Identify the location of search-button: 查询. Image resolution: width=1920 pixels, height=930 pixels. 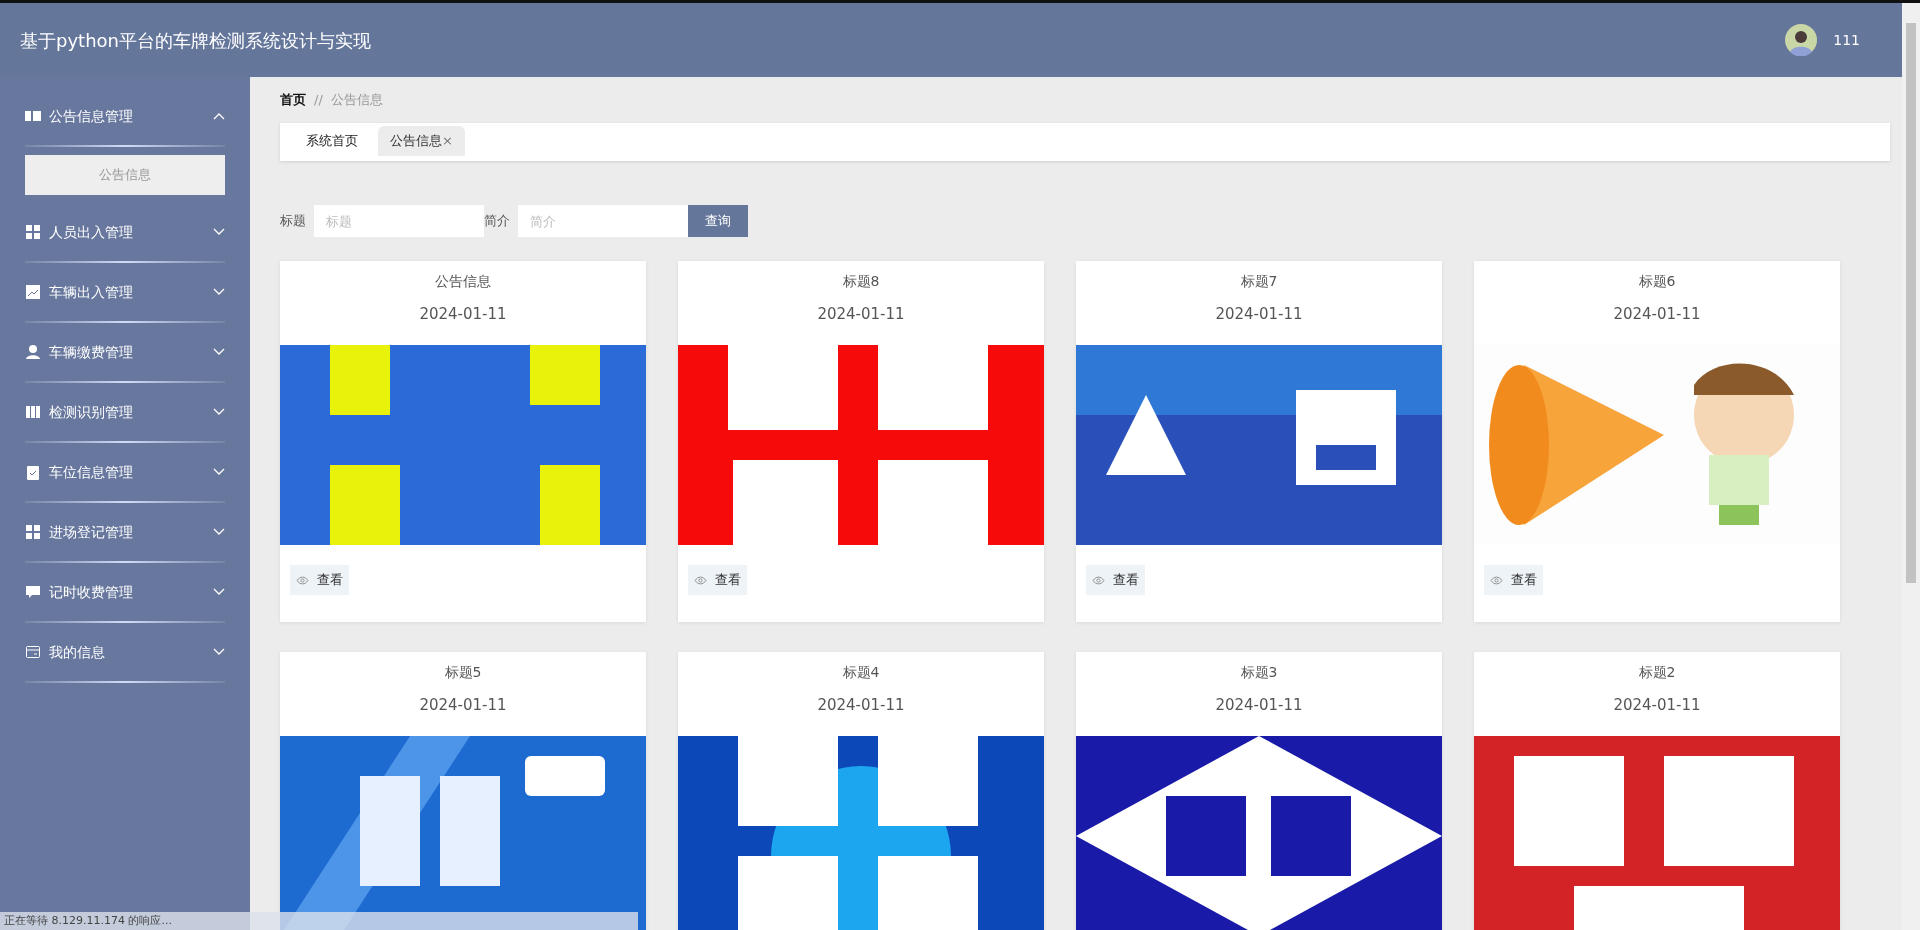
(718, 221).